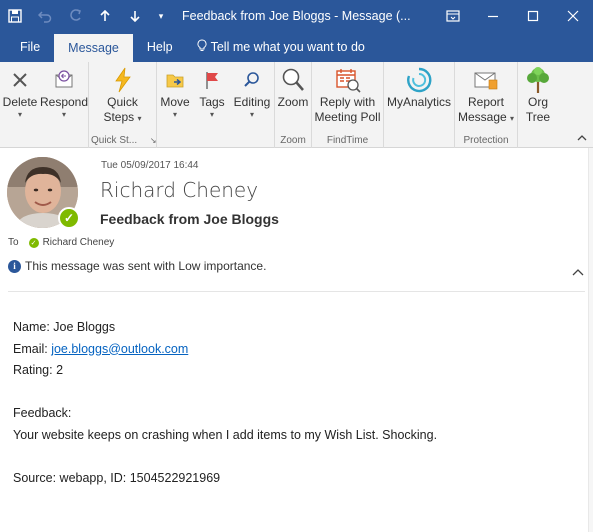  I want to click on quick-steps-label-1: Quick, so click(122, 102).